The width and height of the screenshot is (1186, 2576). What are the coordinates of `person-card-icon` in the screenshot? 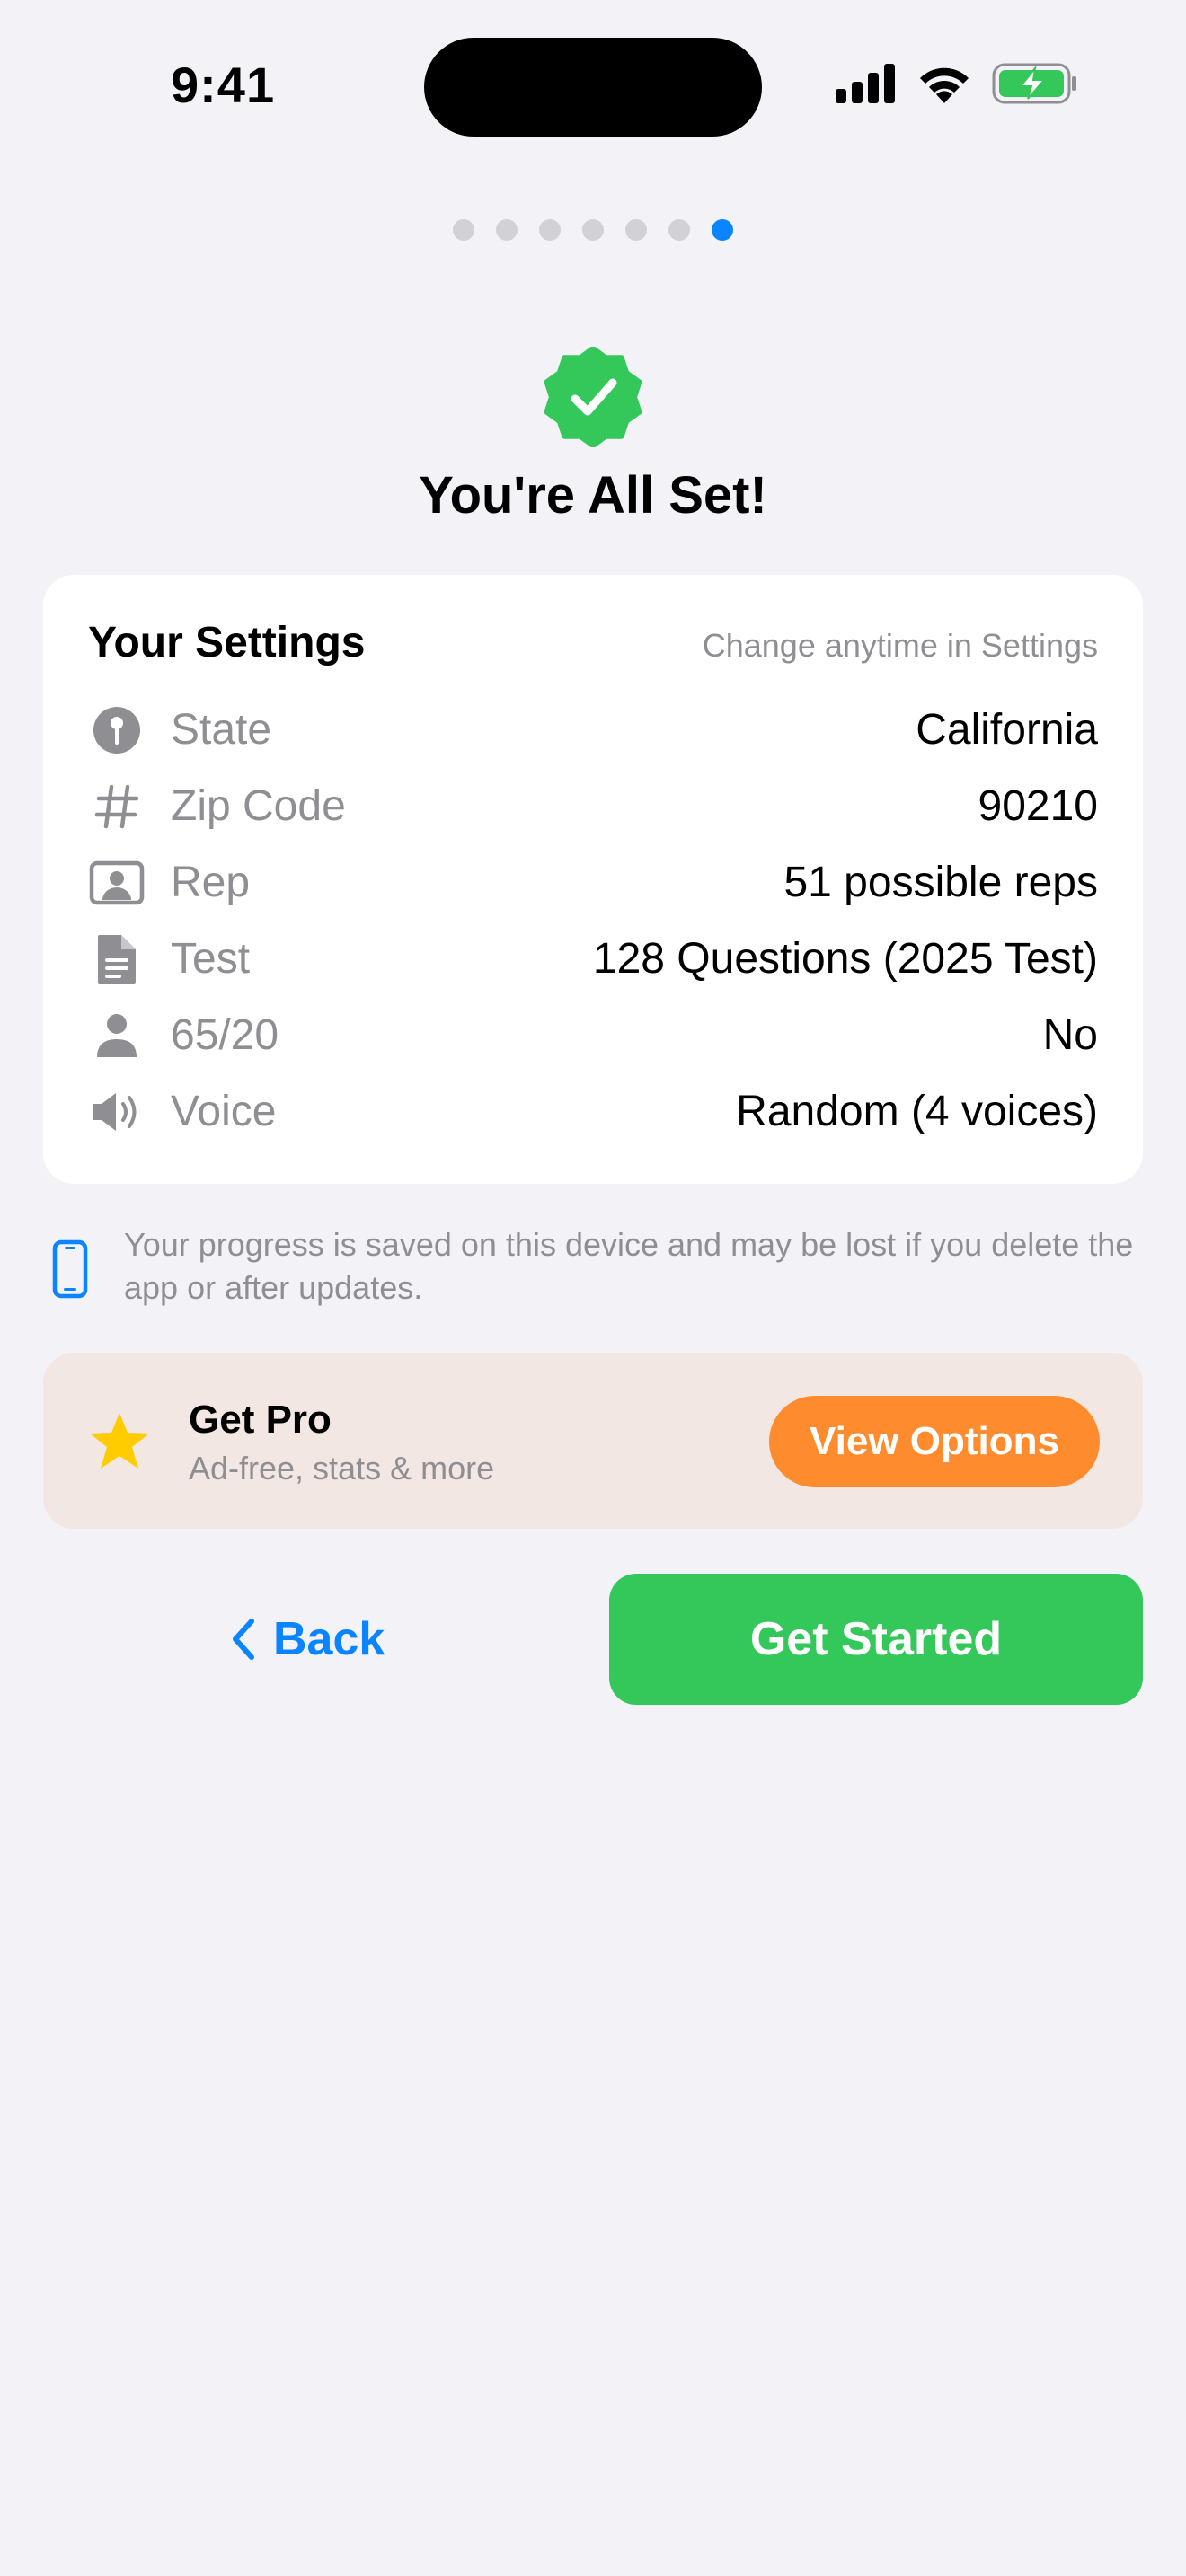 It's located at (117, 883).